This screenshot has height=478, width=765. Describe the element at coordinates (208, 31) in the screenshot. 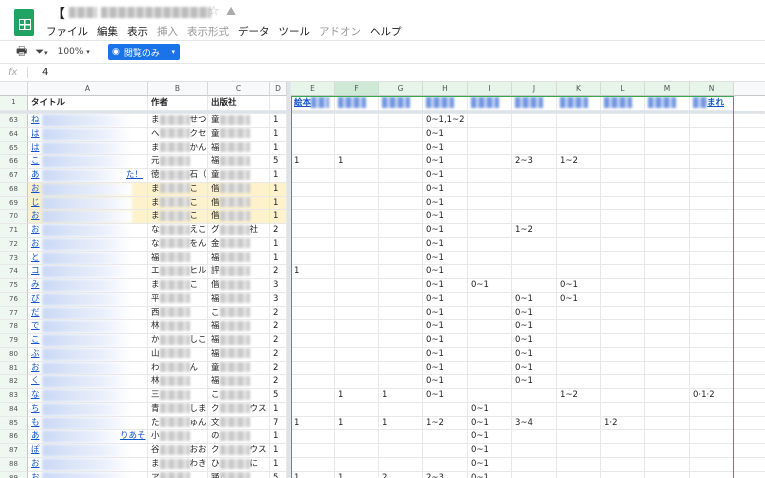

I see `menu-4: 表示形式` at that location.